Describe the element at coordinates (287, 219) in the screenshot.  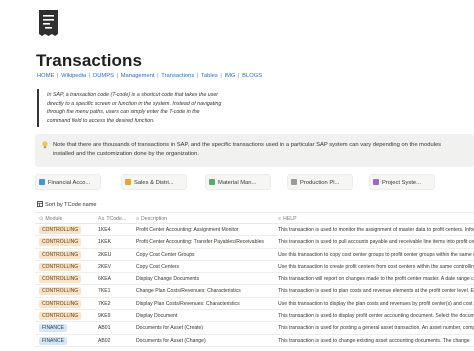
I see `header-help: ≡ HELP` at that location.